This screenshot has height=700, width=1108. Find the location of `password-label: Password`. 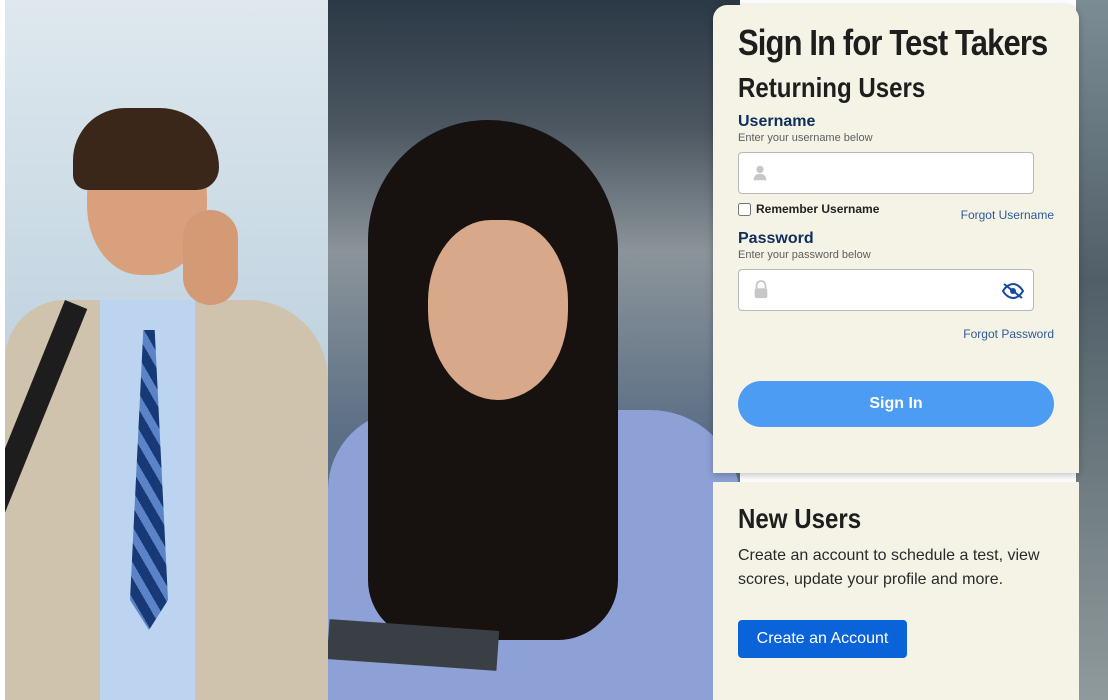

password-label: Password is located at coordinates (776, 238).